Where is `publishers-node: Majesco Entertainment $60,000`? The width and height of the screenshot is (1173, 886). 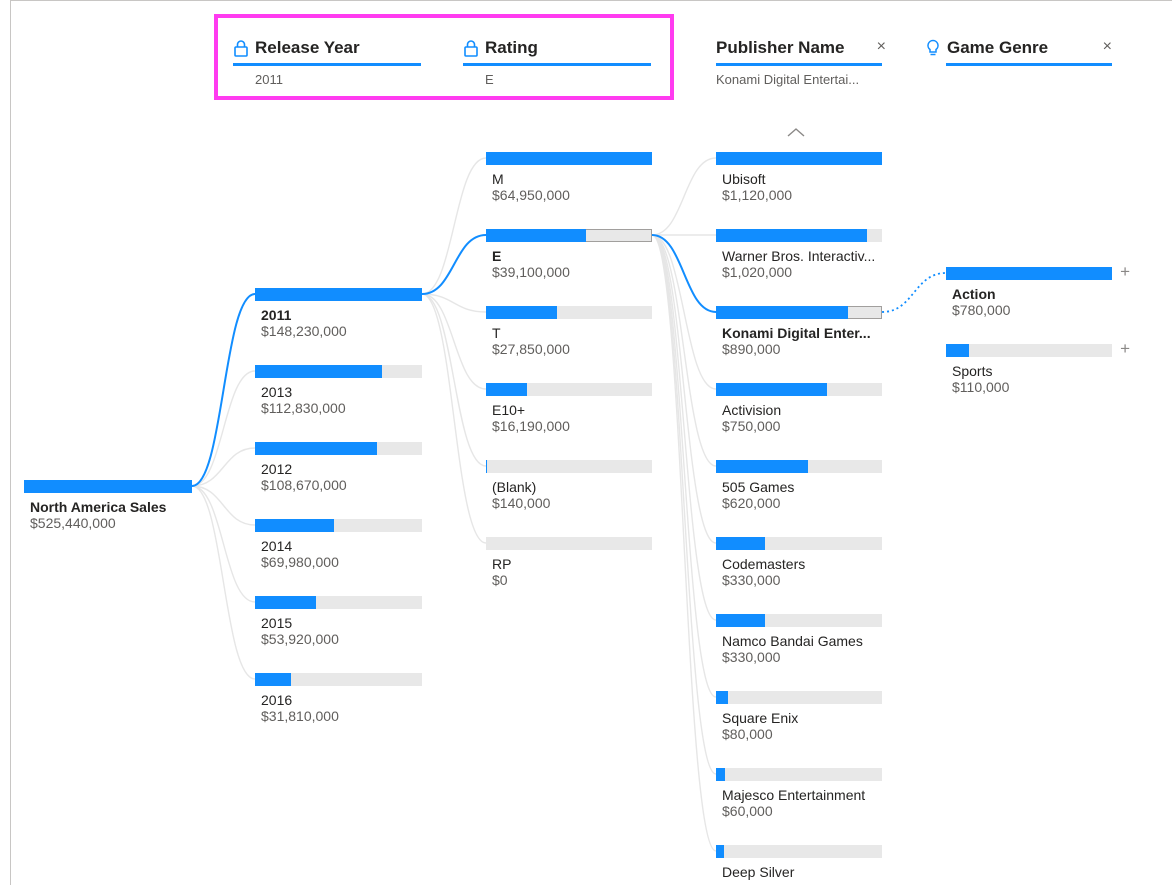 publishers-node: Majesco Entertainment $60,000 is located at coordinates (799, 793).